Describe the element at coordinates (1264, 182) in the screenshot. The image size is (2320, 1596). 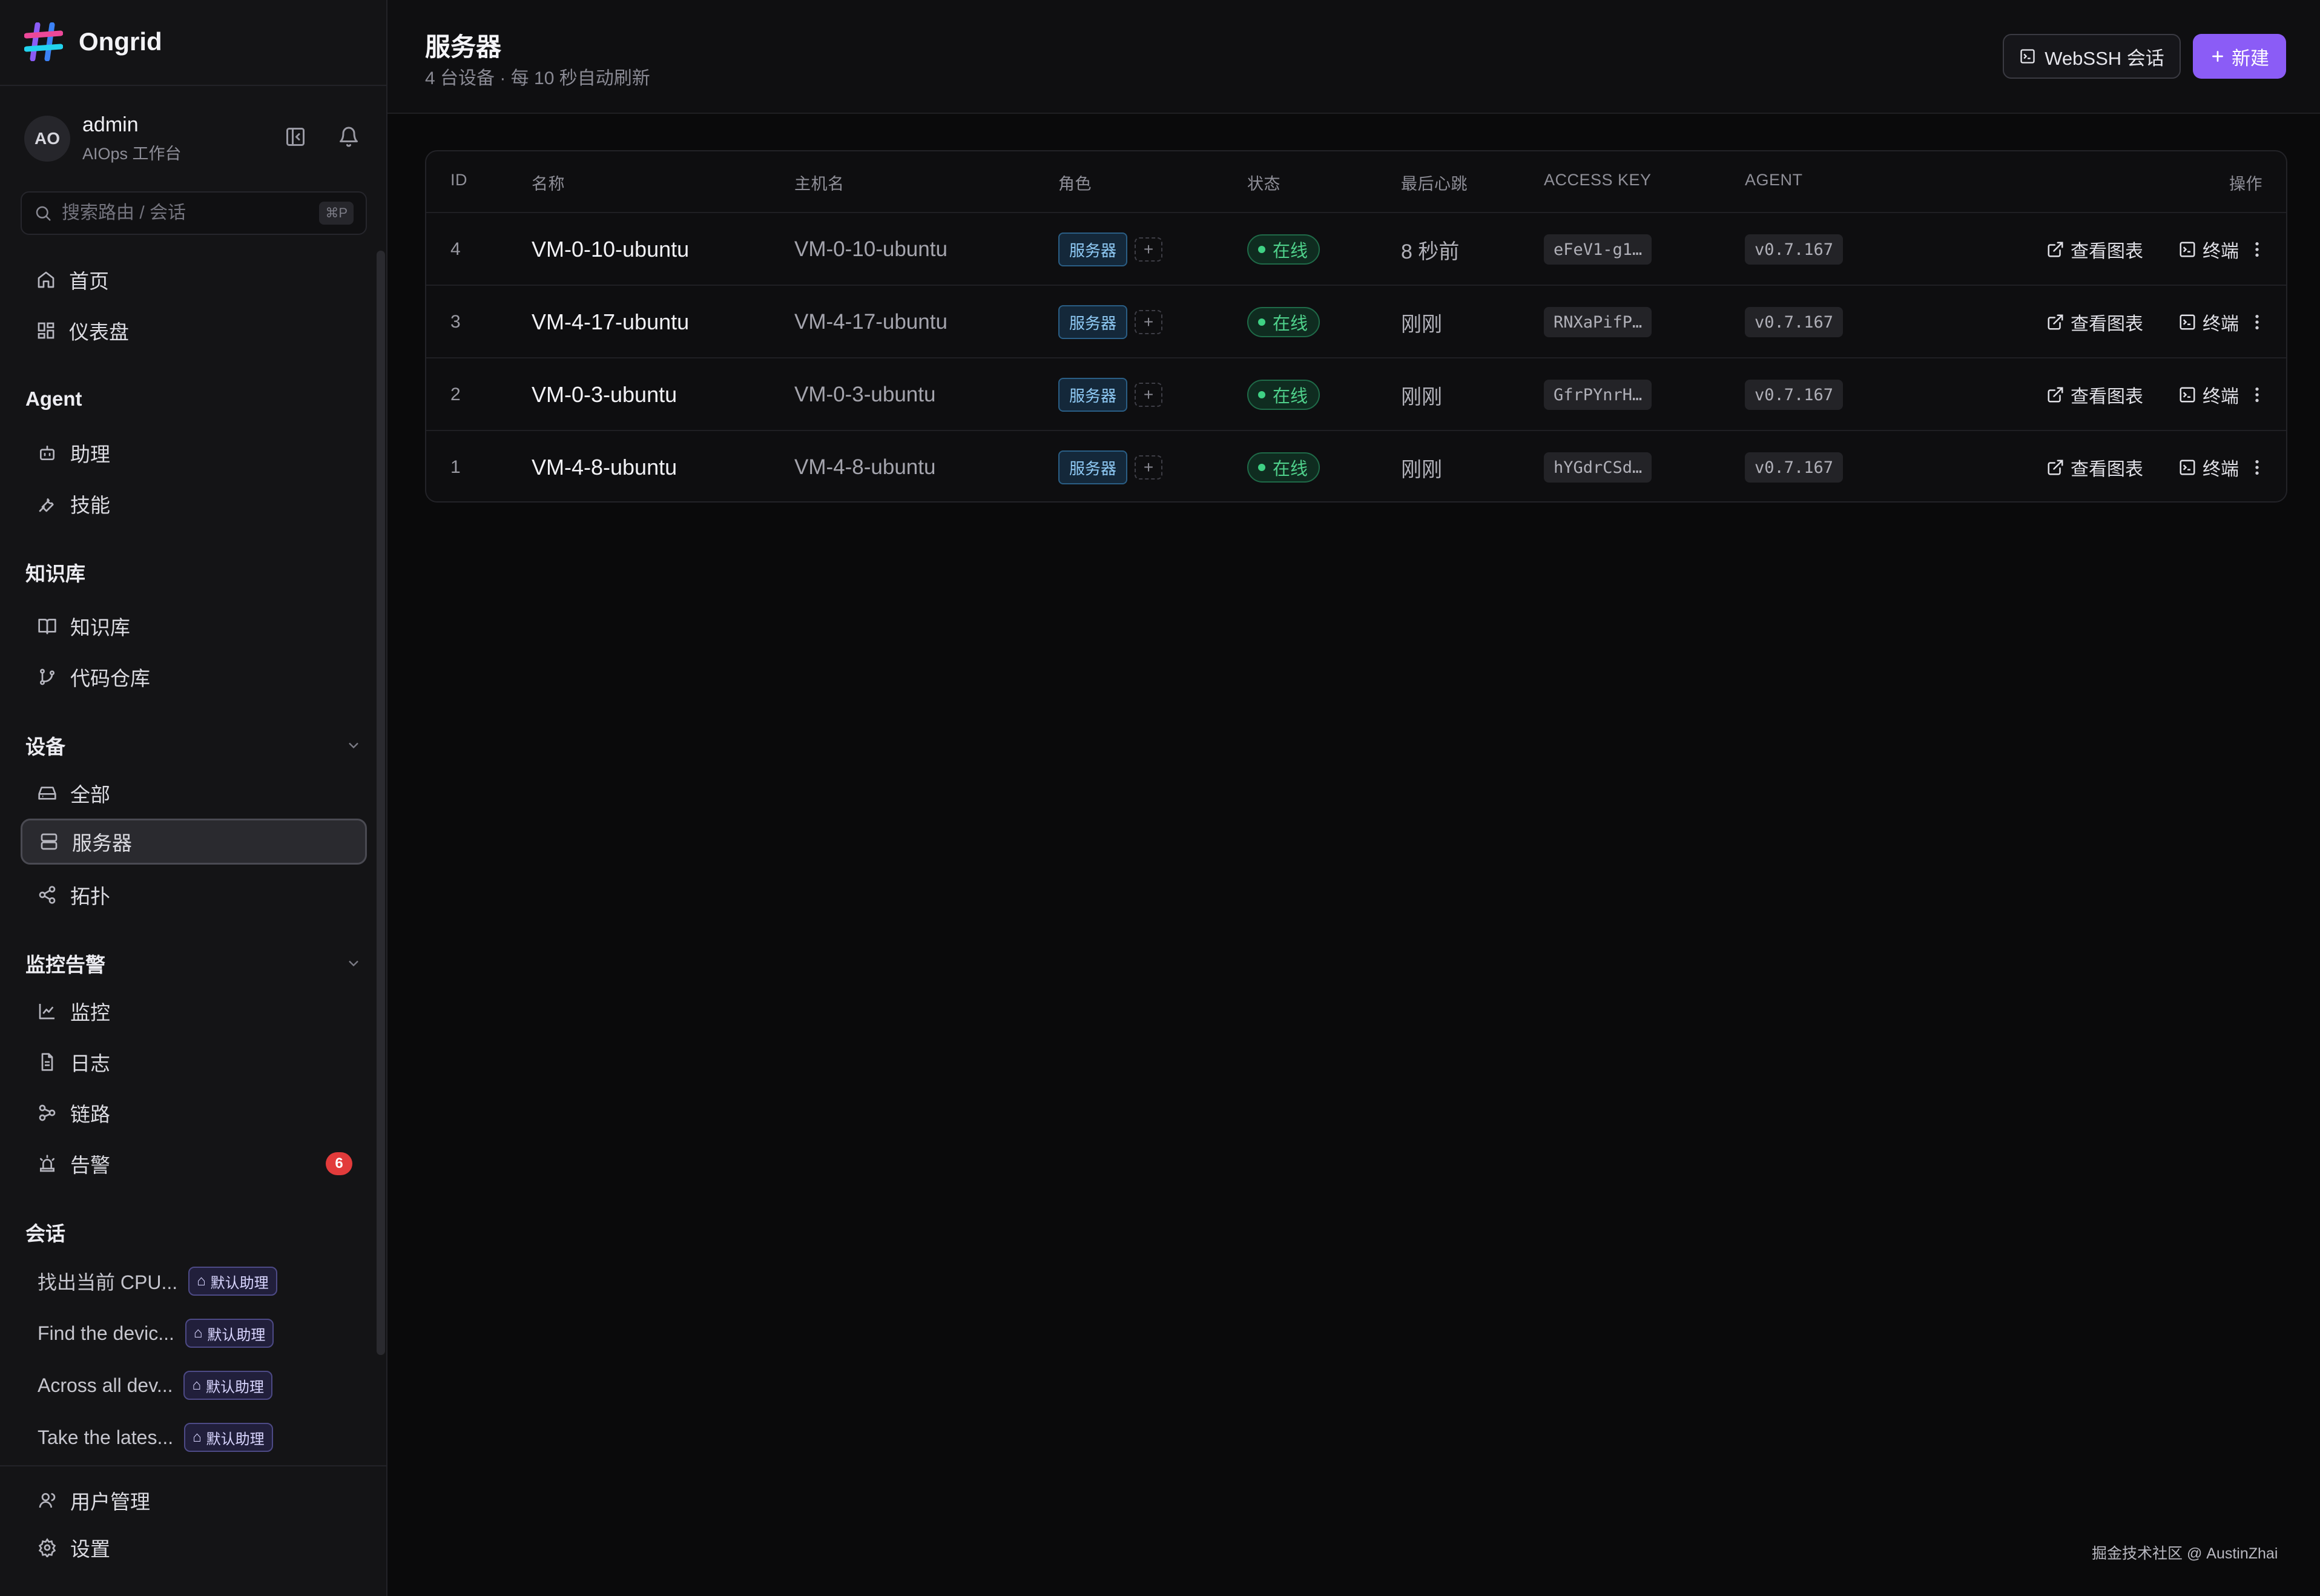
I see `column-header-status: 状态` at that location.